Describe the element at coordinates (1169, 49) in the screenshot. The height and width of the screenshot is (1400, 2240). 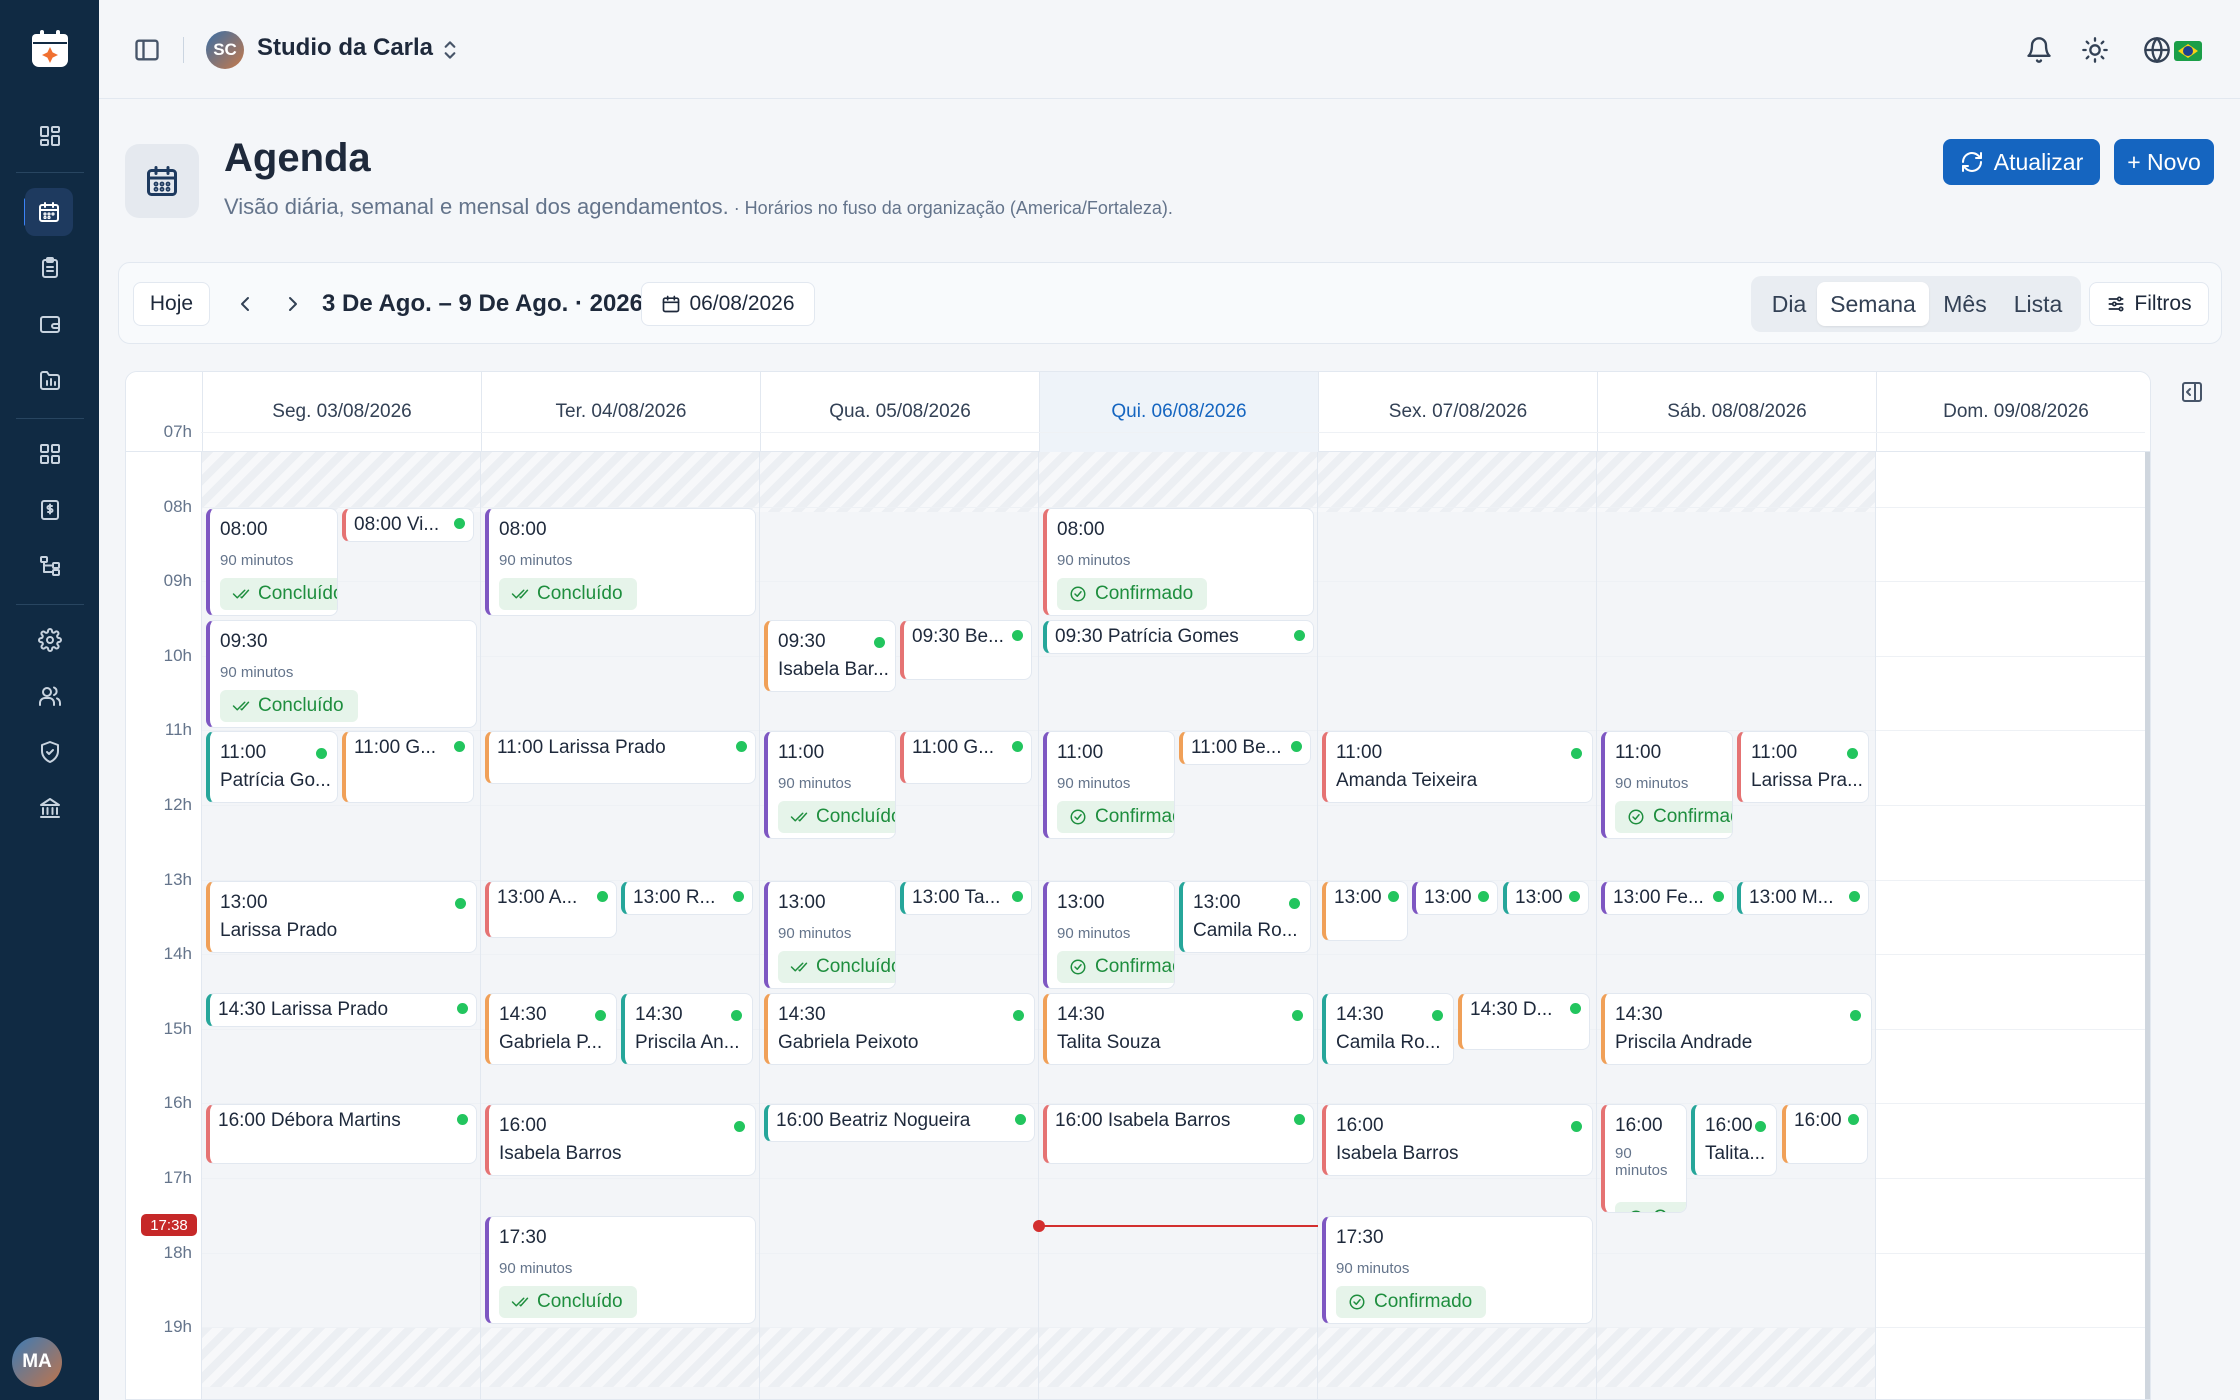
I see `top-bar: SC Studio da Carla` at that location.